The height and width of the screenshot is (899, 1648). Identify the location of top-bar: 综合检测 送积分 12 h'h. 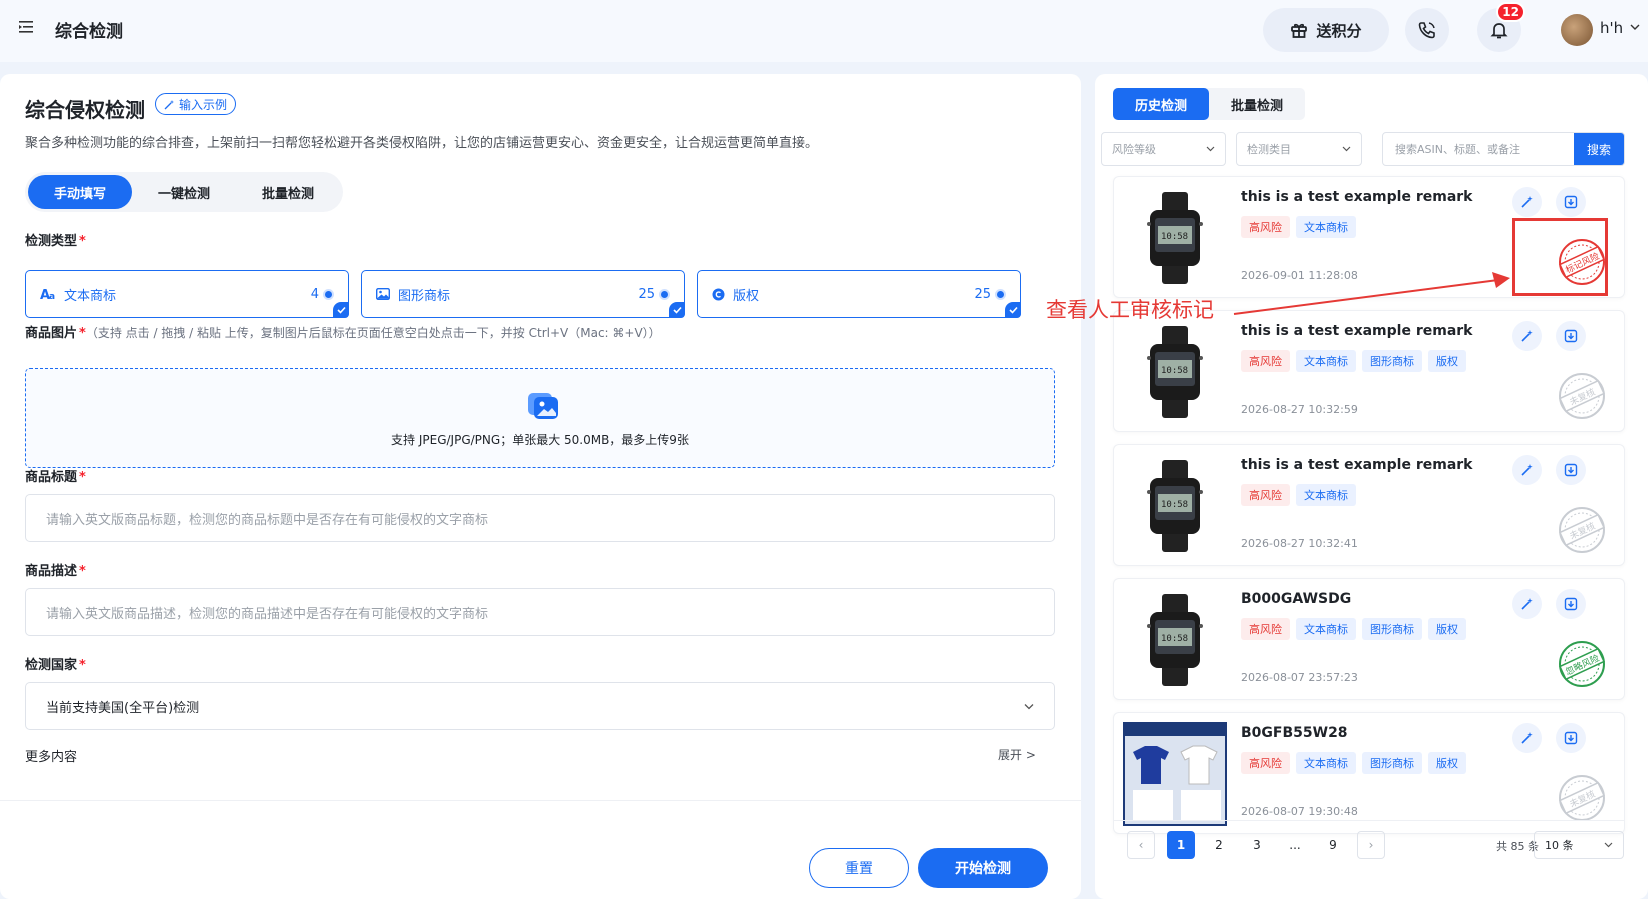
(824, 31).